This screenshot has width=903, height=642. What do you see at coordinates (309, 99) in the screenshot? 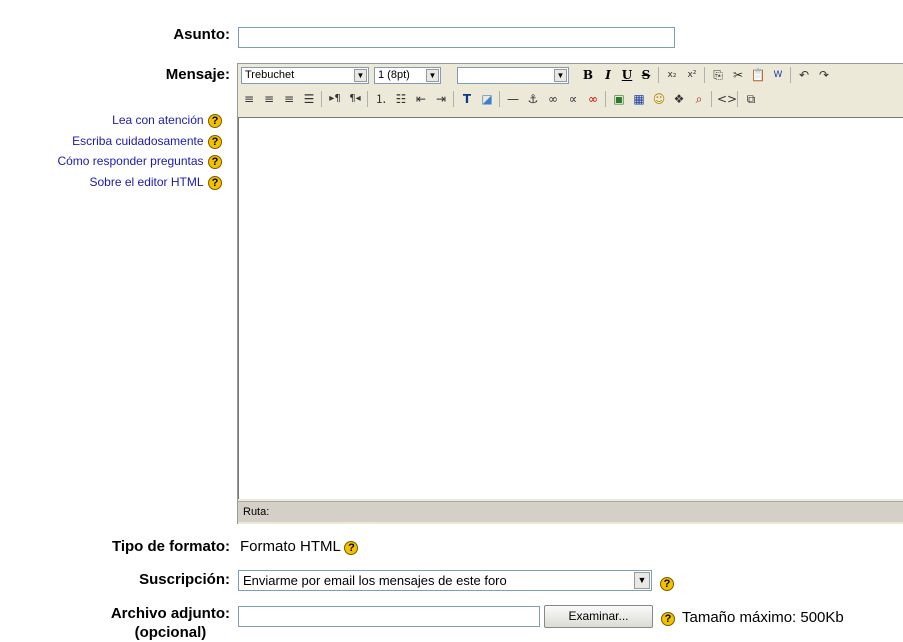
I see `justify-icon: ☰` at bounding box center [309, 99].